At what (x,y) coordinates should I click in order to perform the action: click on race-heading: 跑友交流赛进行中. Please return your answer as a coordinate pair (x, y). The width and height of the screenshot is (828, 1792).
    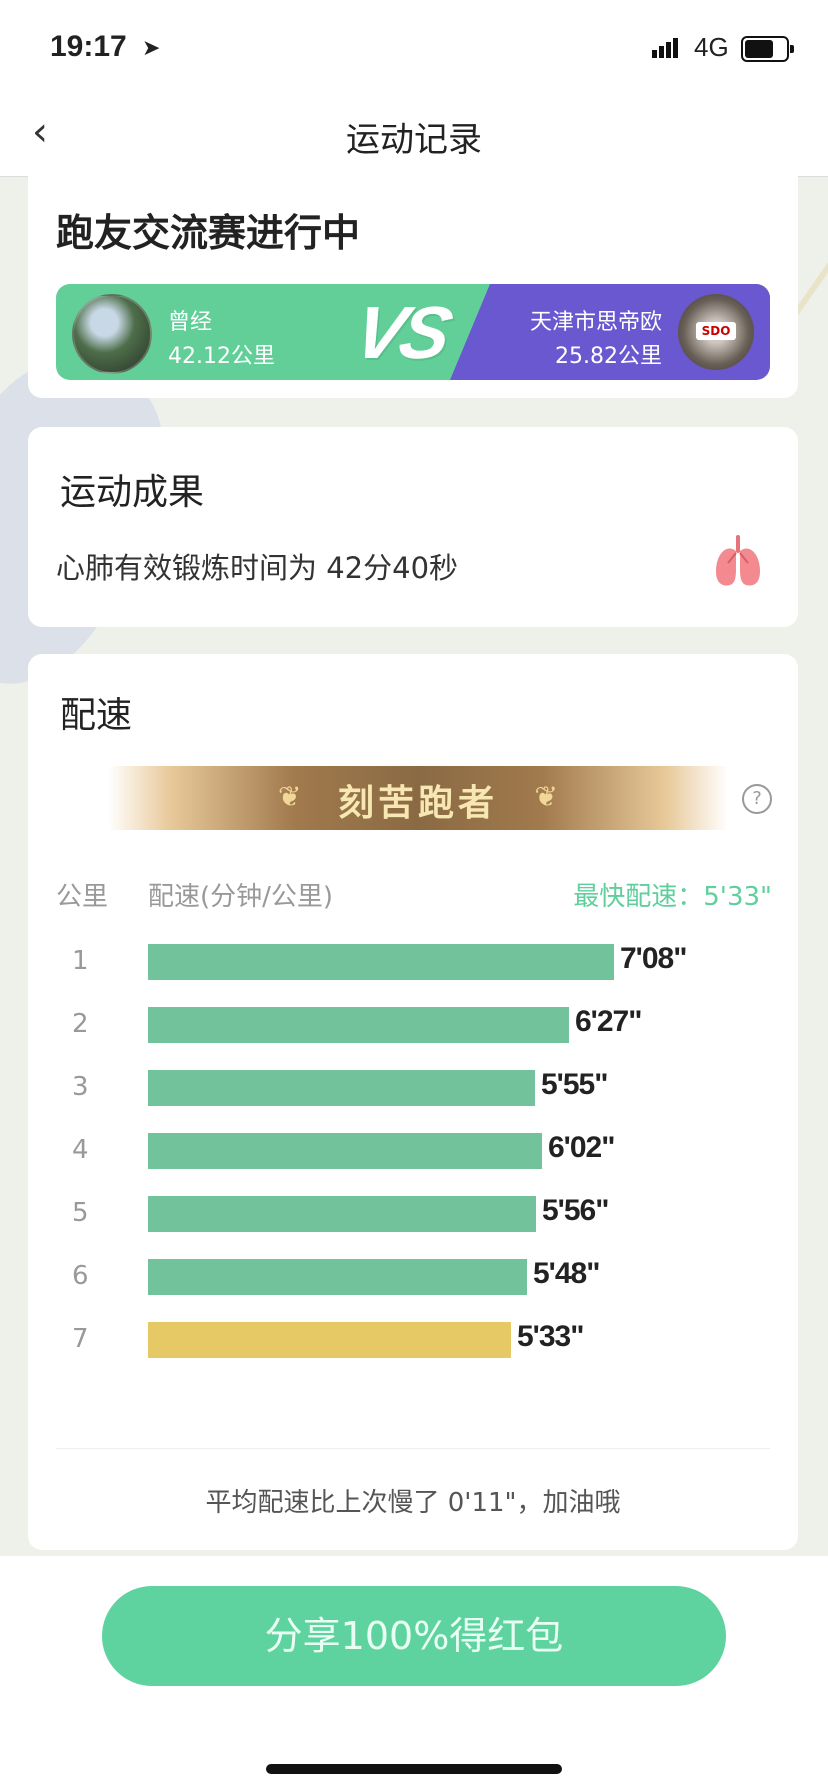
    Looking at the image, I should click on (208, 233).